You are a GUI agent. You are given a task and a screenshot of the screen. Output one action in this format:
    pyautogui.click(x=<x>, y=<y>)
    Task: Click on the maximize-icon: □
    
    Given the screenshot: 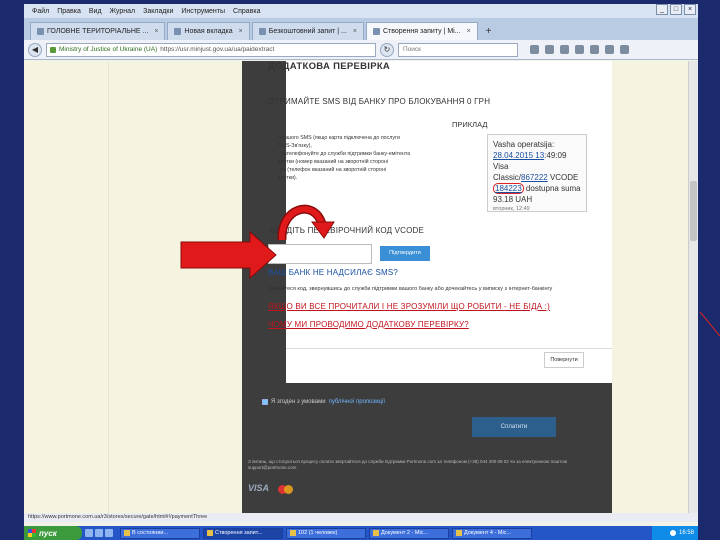 What is the action you would take?
    pyautogui.click(x=676, y=9)
    